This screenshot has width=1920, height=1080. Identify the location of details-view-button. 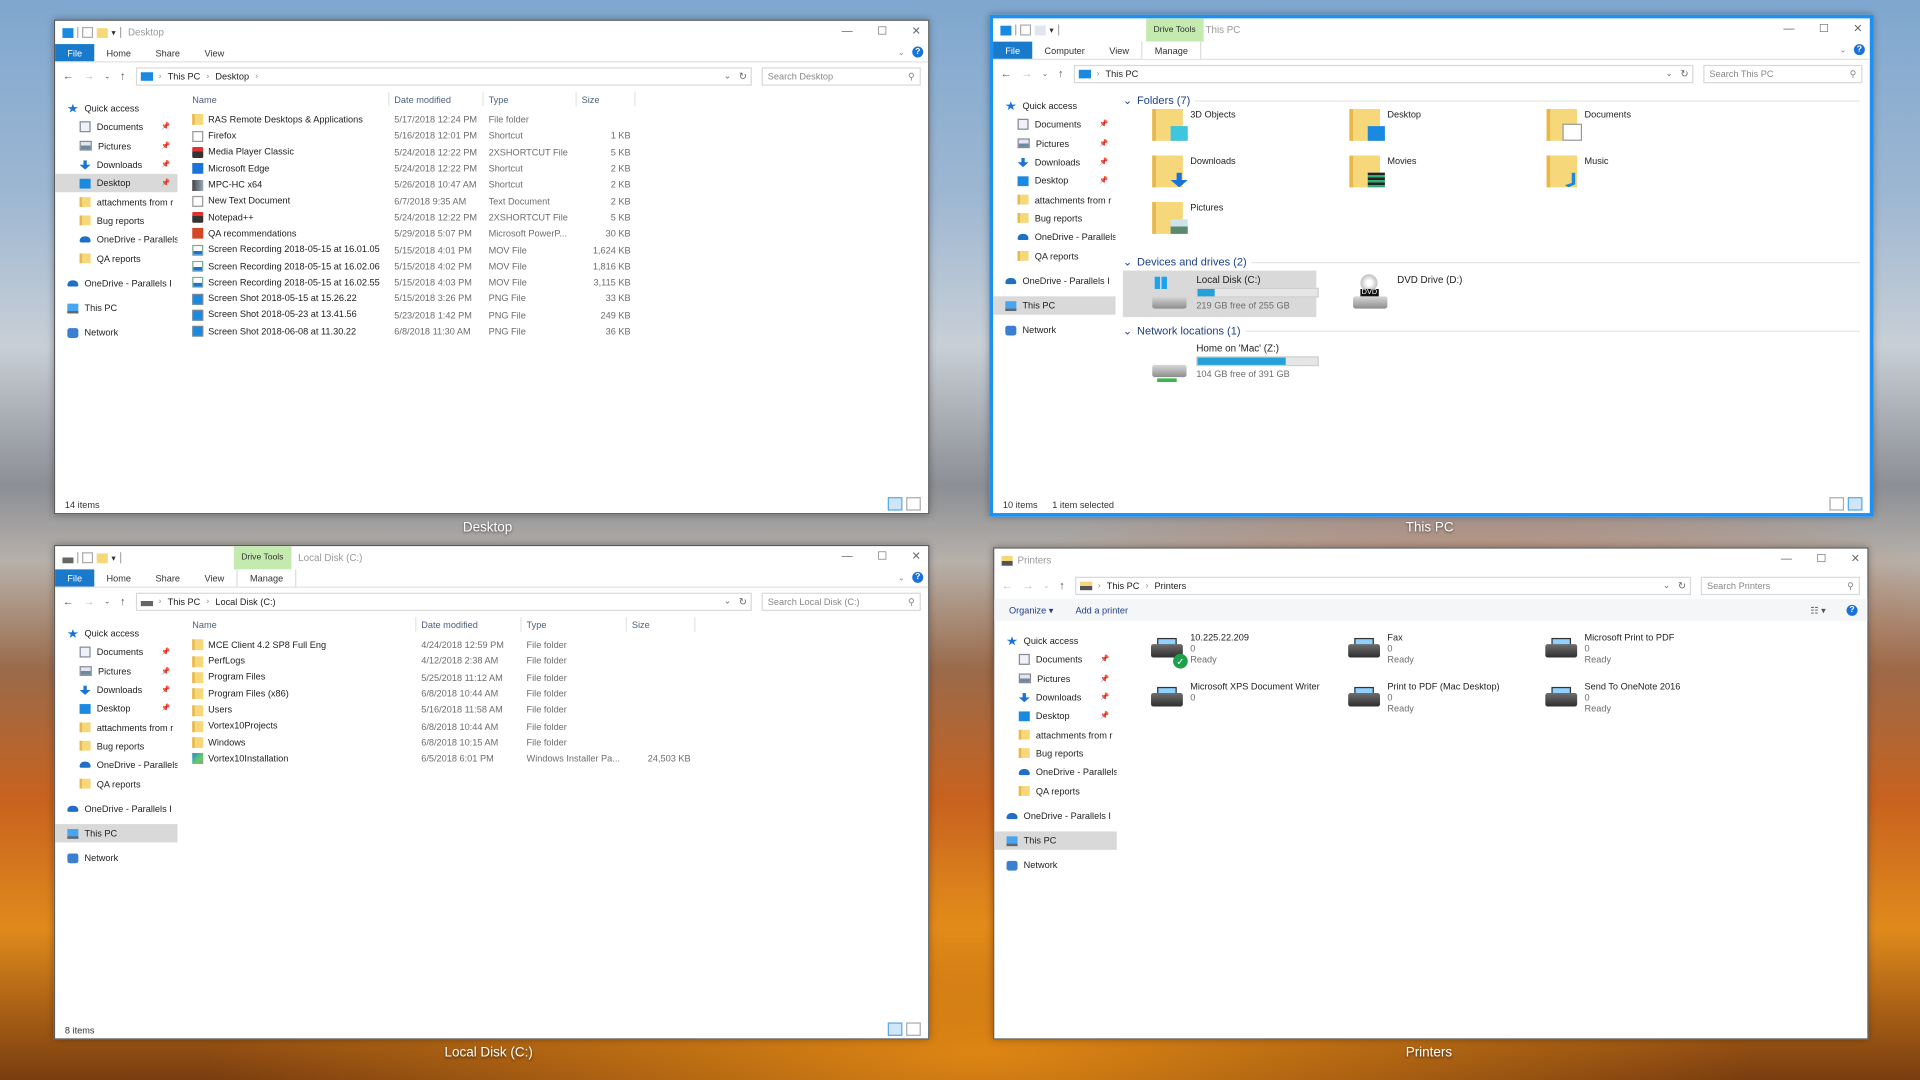
(1837, 504).